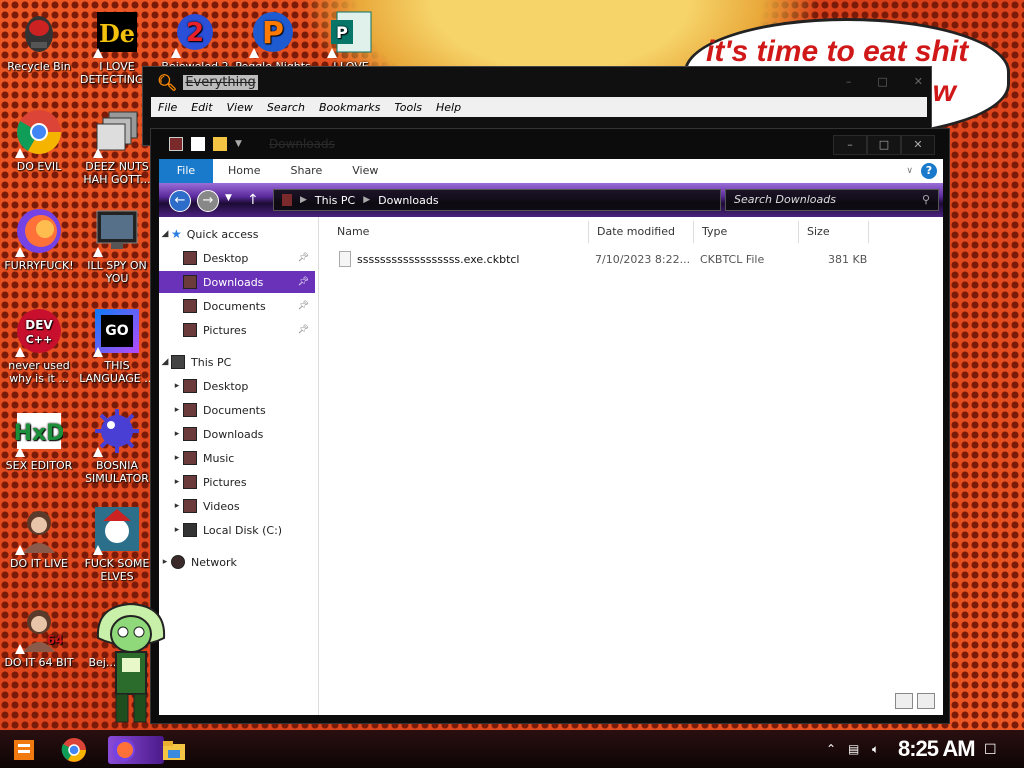 The height and width of the screenshot is (768, 1024). I want to click on everything-titlebar: 🔍︎ Everything, so click(537, 82).